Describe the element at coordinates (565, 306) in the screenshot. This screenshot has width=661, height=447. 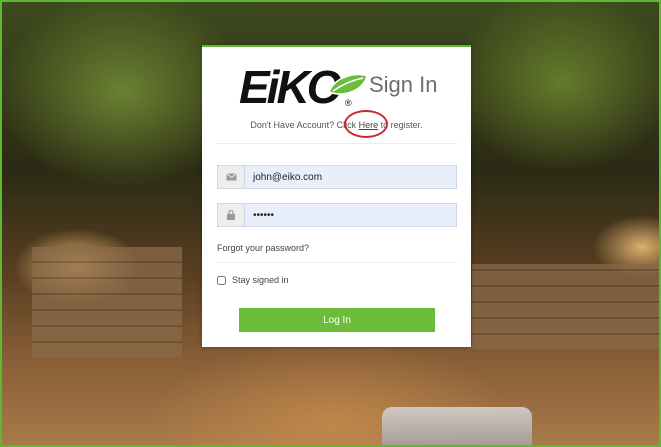
I see `background-wall-right` at that location.